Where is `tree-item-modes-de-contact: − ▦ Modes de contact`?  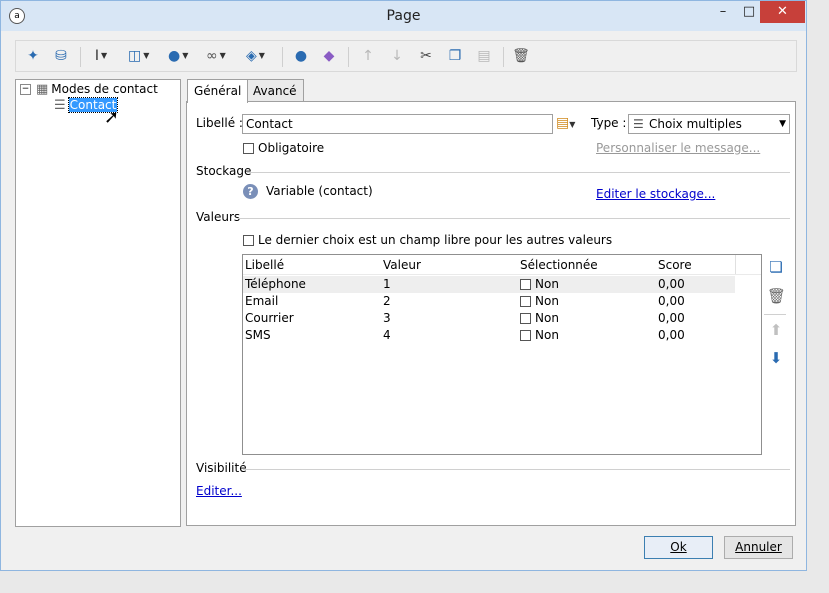
tree-item-modes-de-contact: − ▦ Modes de contact is located at coordinates (89, 89).